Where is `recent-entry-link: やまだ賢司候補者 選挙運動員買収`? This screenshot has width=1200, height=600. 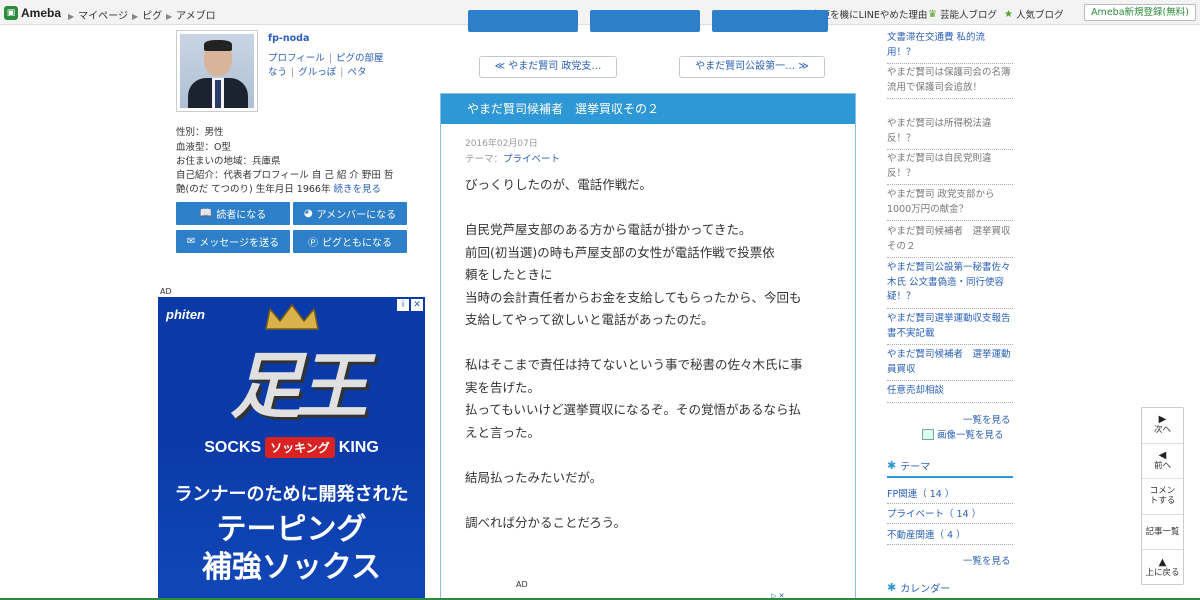
recent-entry-link: やまだ賢司候補者 選挙運動員買収 is located at coordinates (950, 364).